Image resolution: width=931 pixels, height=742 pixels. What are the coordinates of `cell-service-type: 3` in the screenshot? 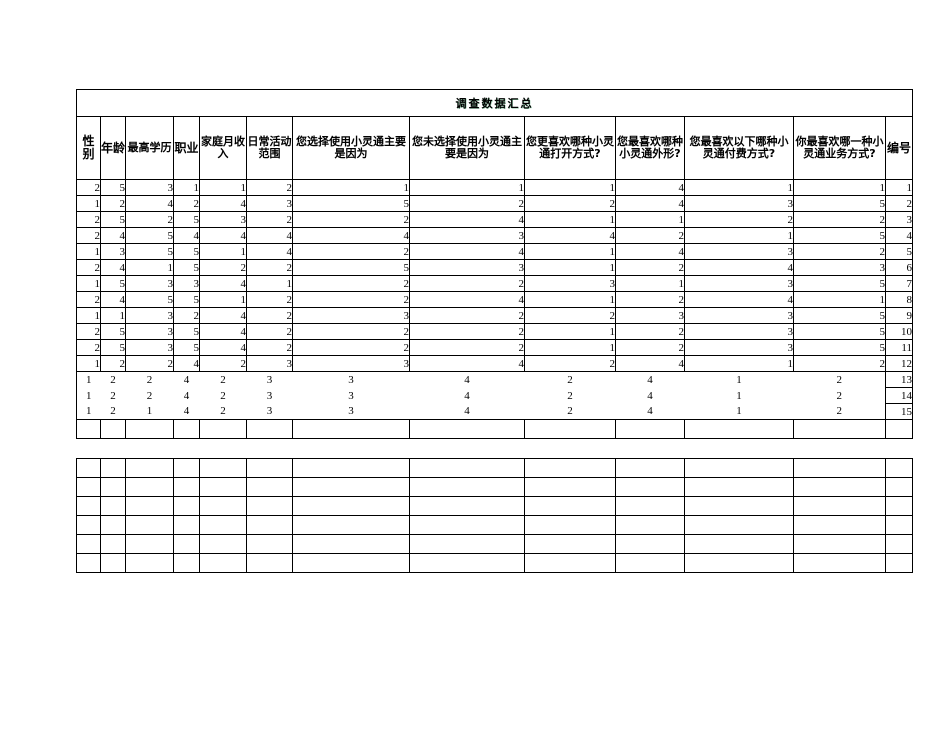 It's located at (839, 267).